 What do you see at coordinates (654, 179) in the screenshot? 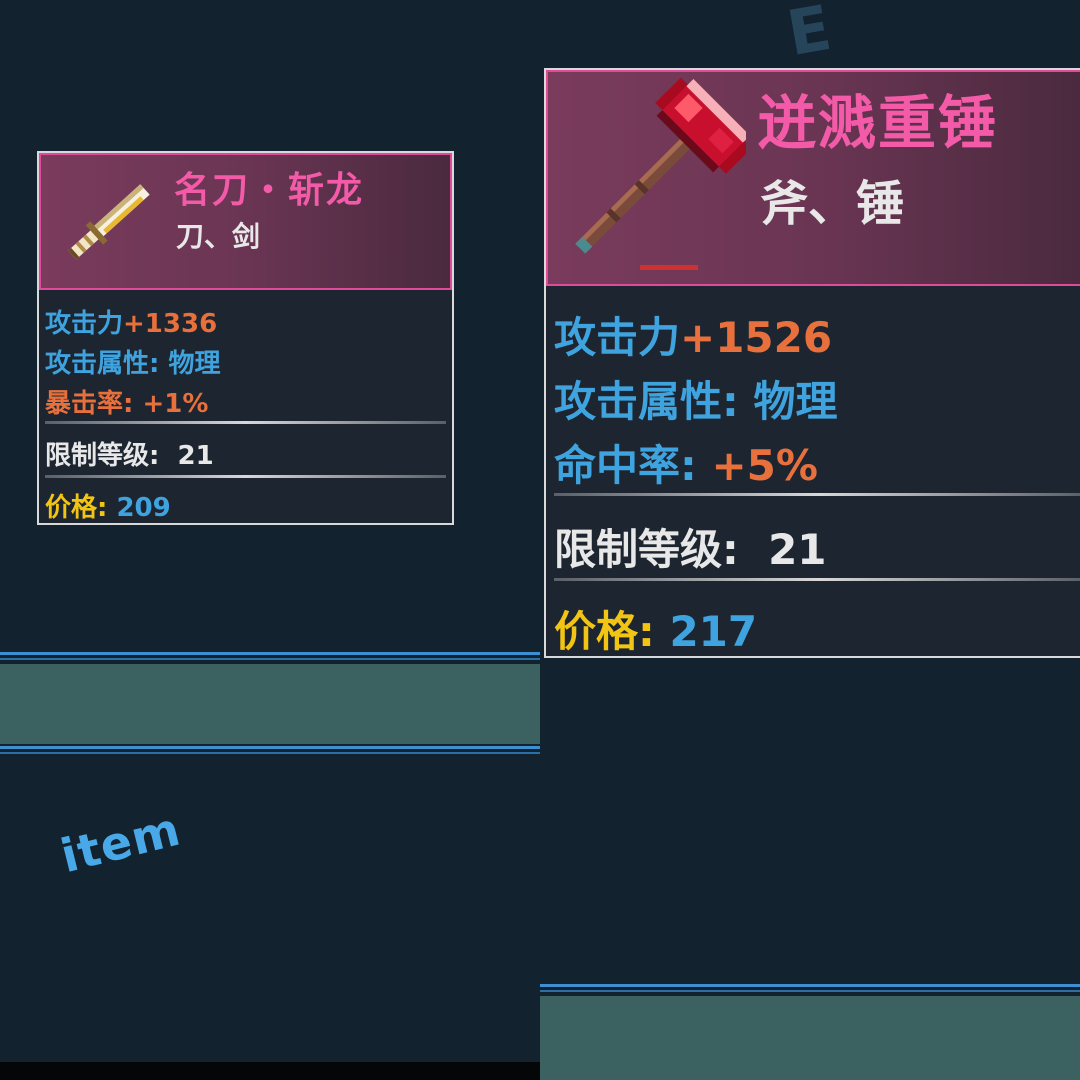
I see `hammer-icon` at bounding box center [654, 179].